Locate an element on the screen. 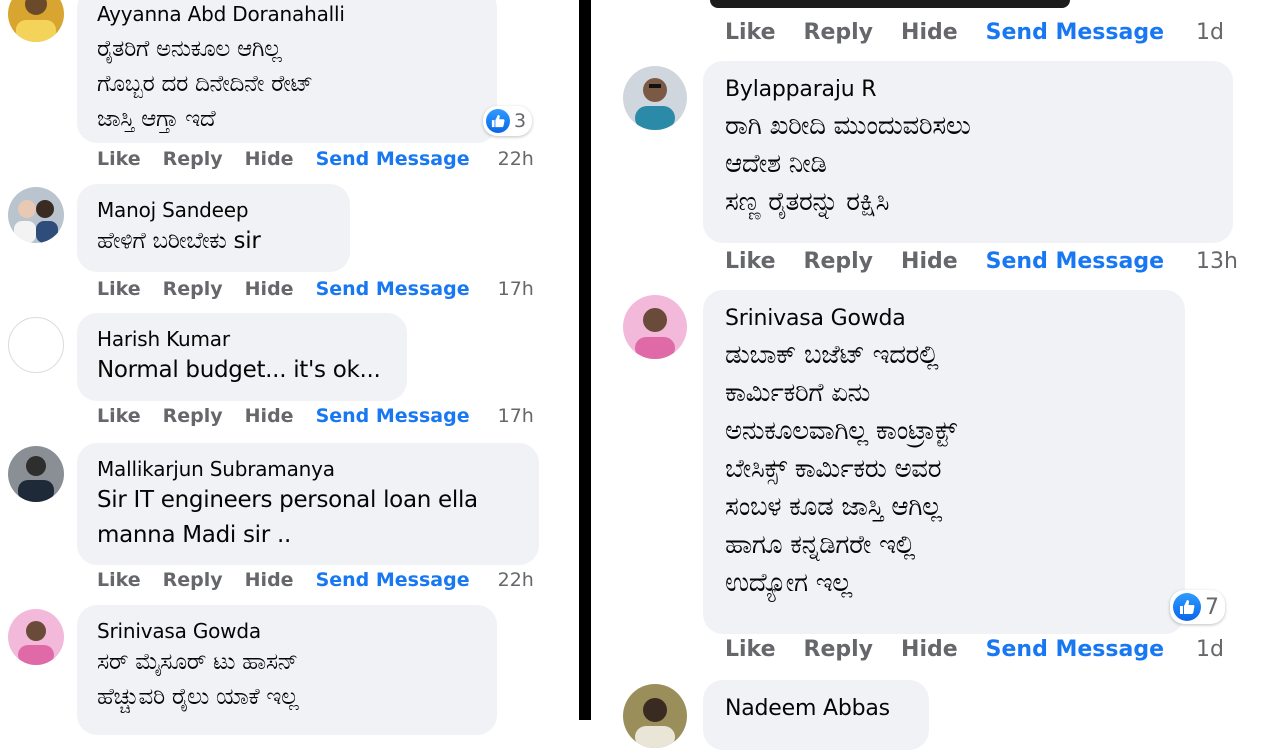 This screenshot has width=1280, height=750. reaction-badge: 7 is located at coordinates (1197, 607).